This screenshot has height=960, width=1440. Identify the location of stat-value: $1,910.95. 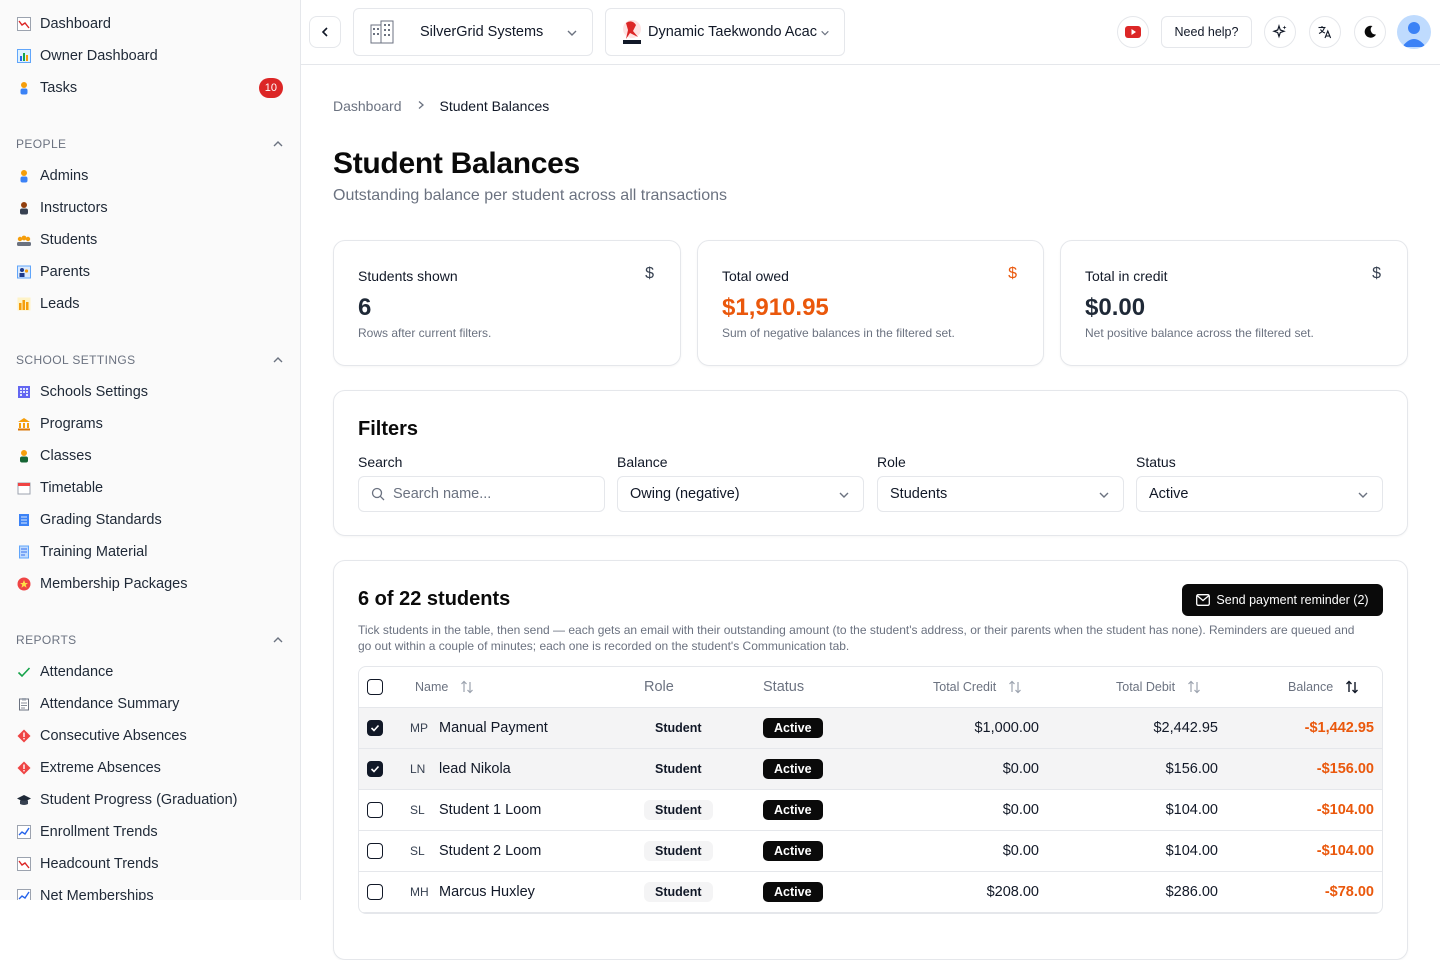
(775, 307).